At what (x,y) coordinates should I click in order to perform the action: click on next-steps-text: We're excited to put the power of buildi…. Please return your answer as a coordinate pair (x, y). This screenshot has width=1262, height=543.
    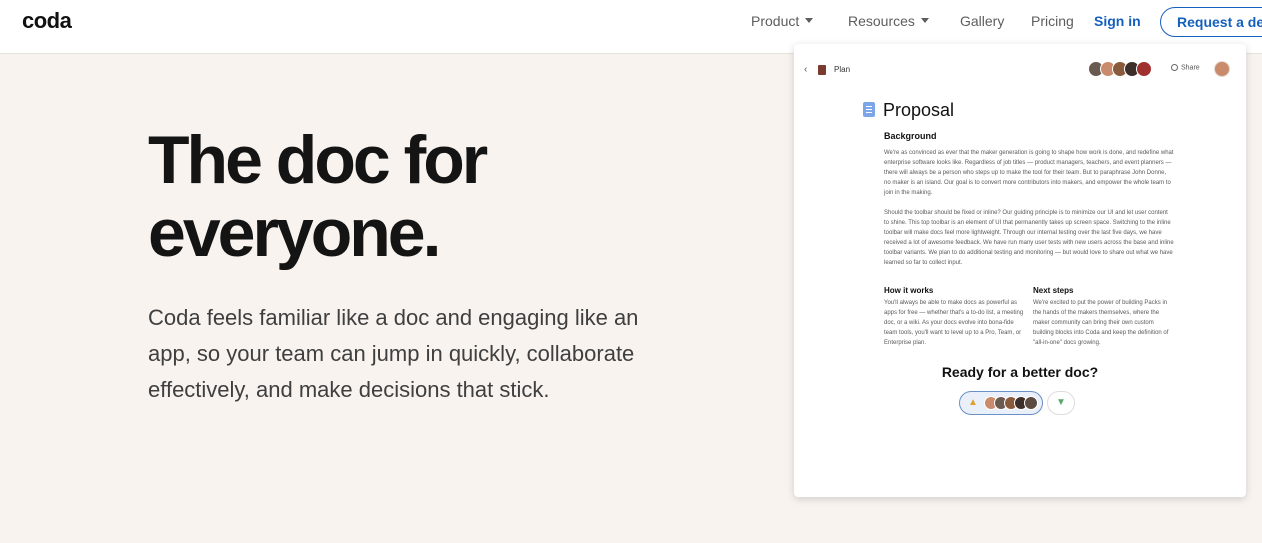
    Looking at the image, I should click on (1101, 323).